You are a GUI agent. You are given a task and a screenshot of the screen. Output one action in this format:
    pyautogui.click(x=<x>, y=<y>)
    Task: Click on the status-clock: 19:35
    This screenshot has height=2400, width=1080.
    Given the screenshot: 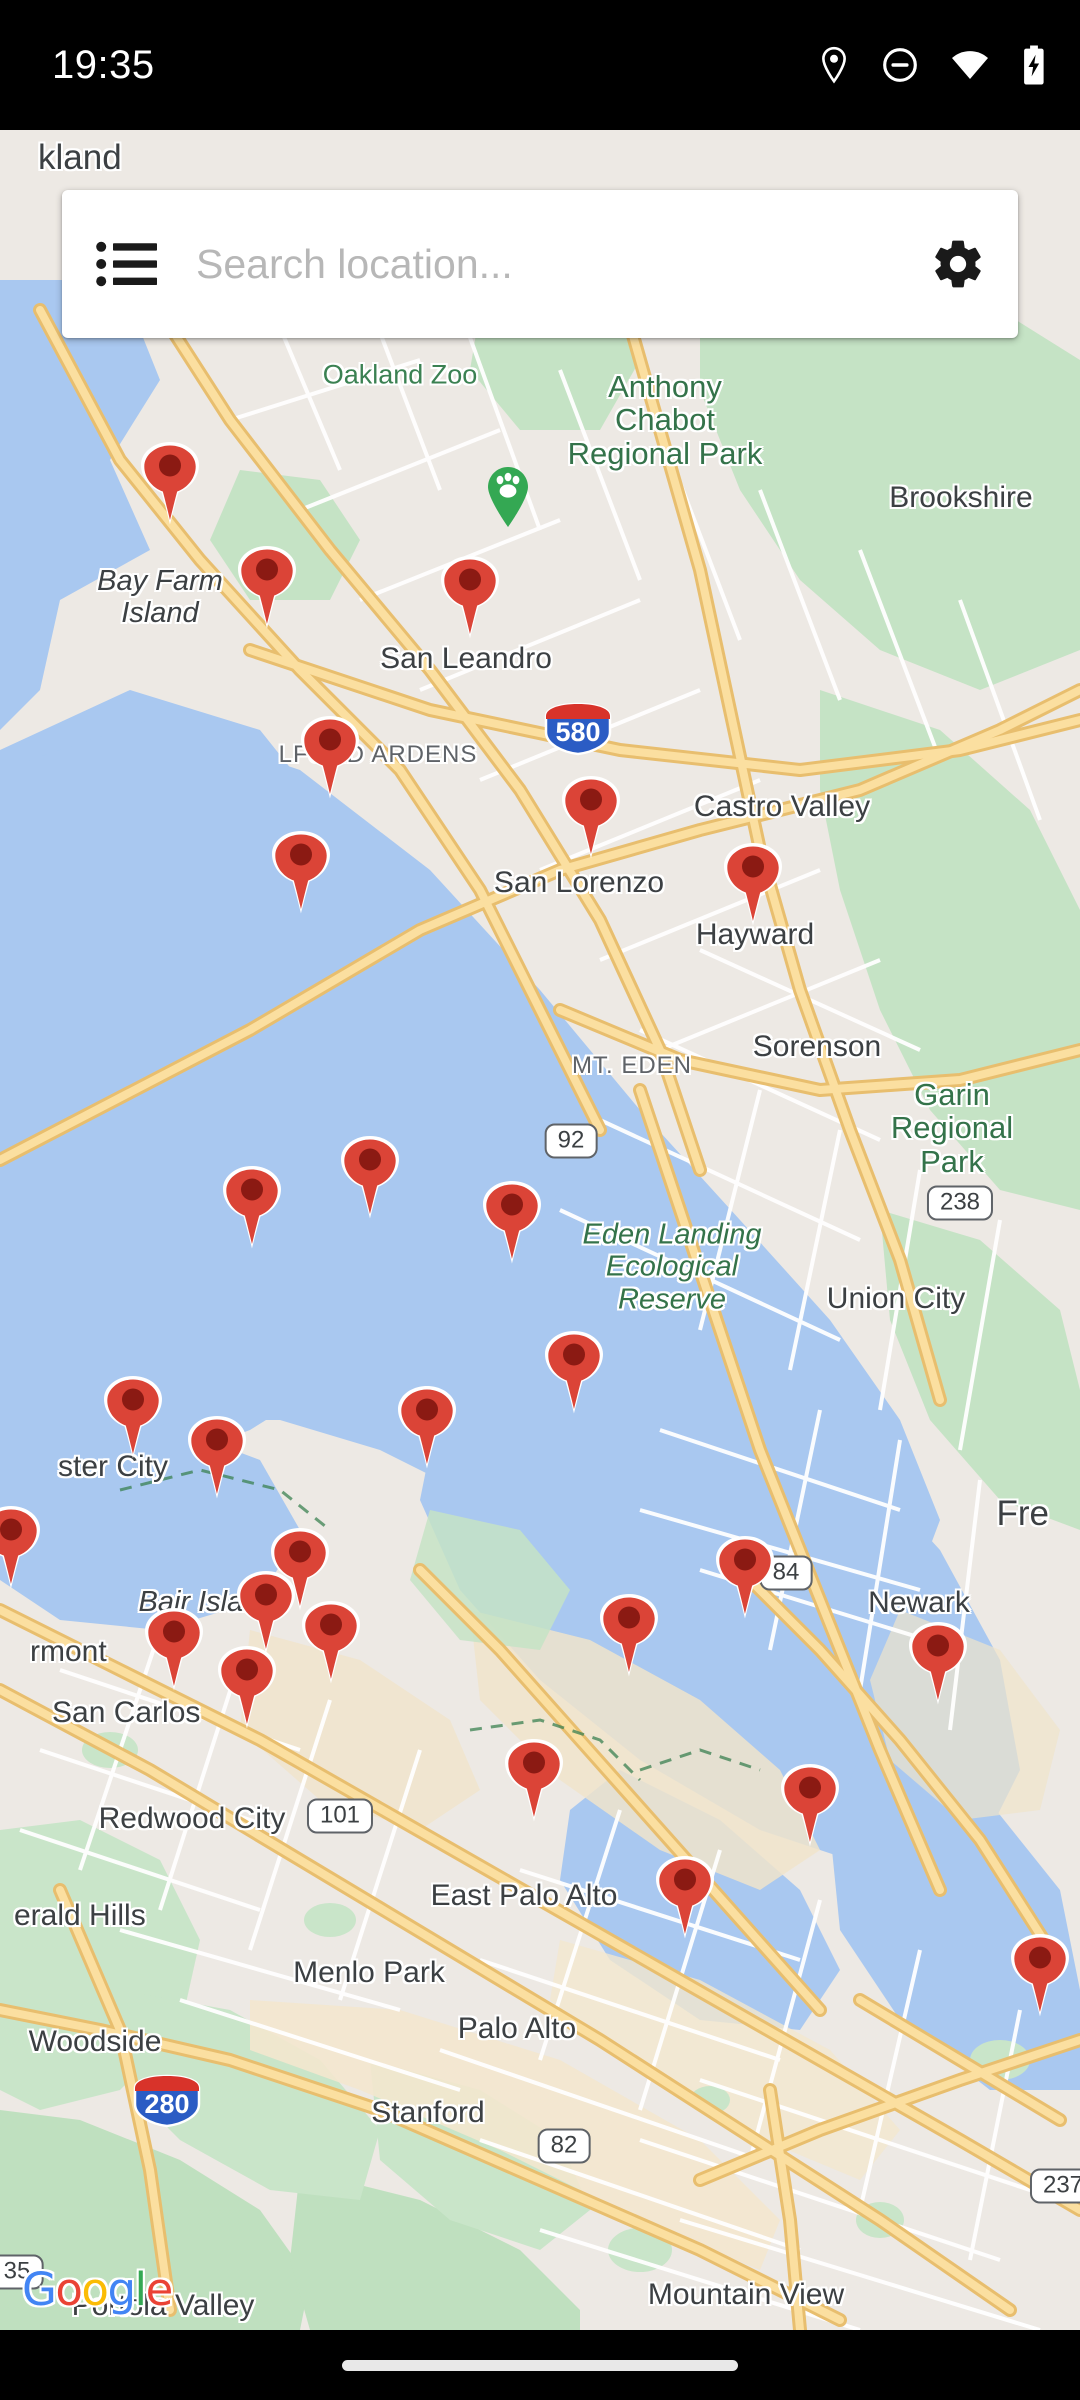 What is the action you would take?
    pyautogui.click(x=103, y=64)
    